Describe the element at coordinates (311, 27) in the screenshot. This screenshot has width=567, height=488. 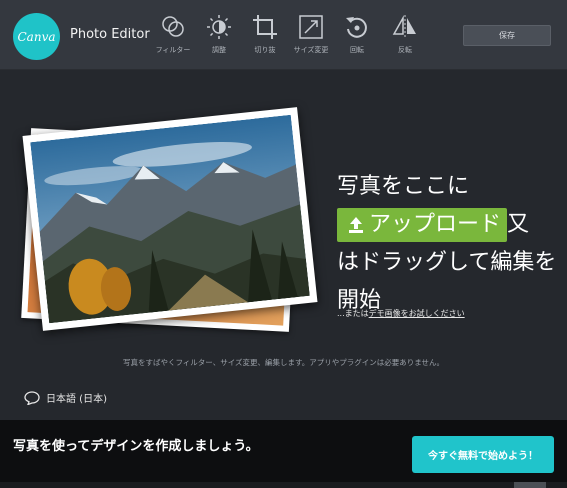
I see `resize-icon` at that location.